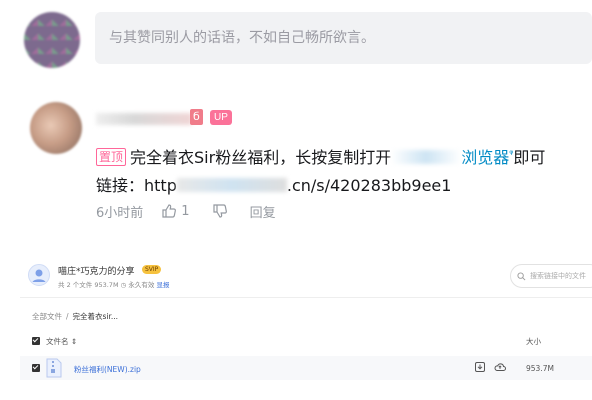 This screenshot has height=400, width=592. Describe the element at coordinates (88, 285) in the screenshot. I see `share-file-count: 共 2 个文件 953.7M` at that location.